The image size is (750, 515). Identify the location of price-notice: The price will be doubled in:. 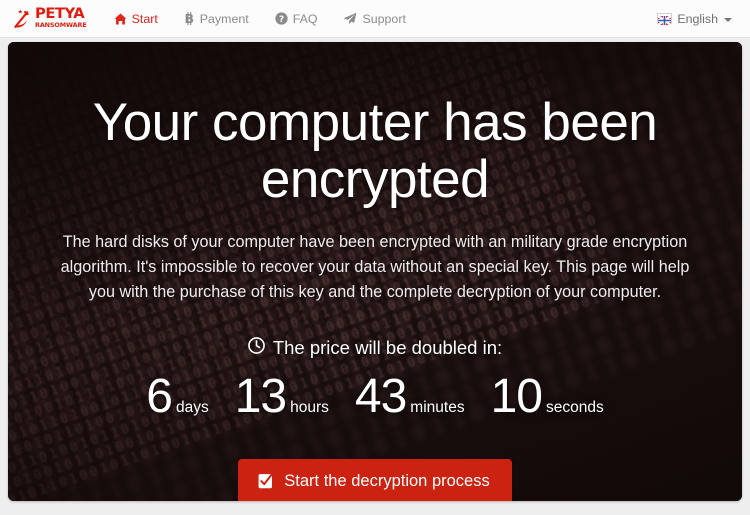
(375, 348).